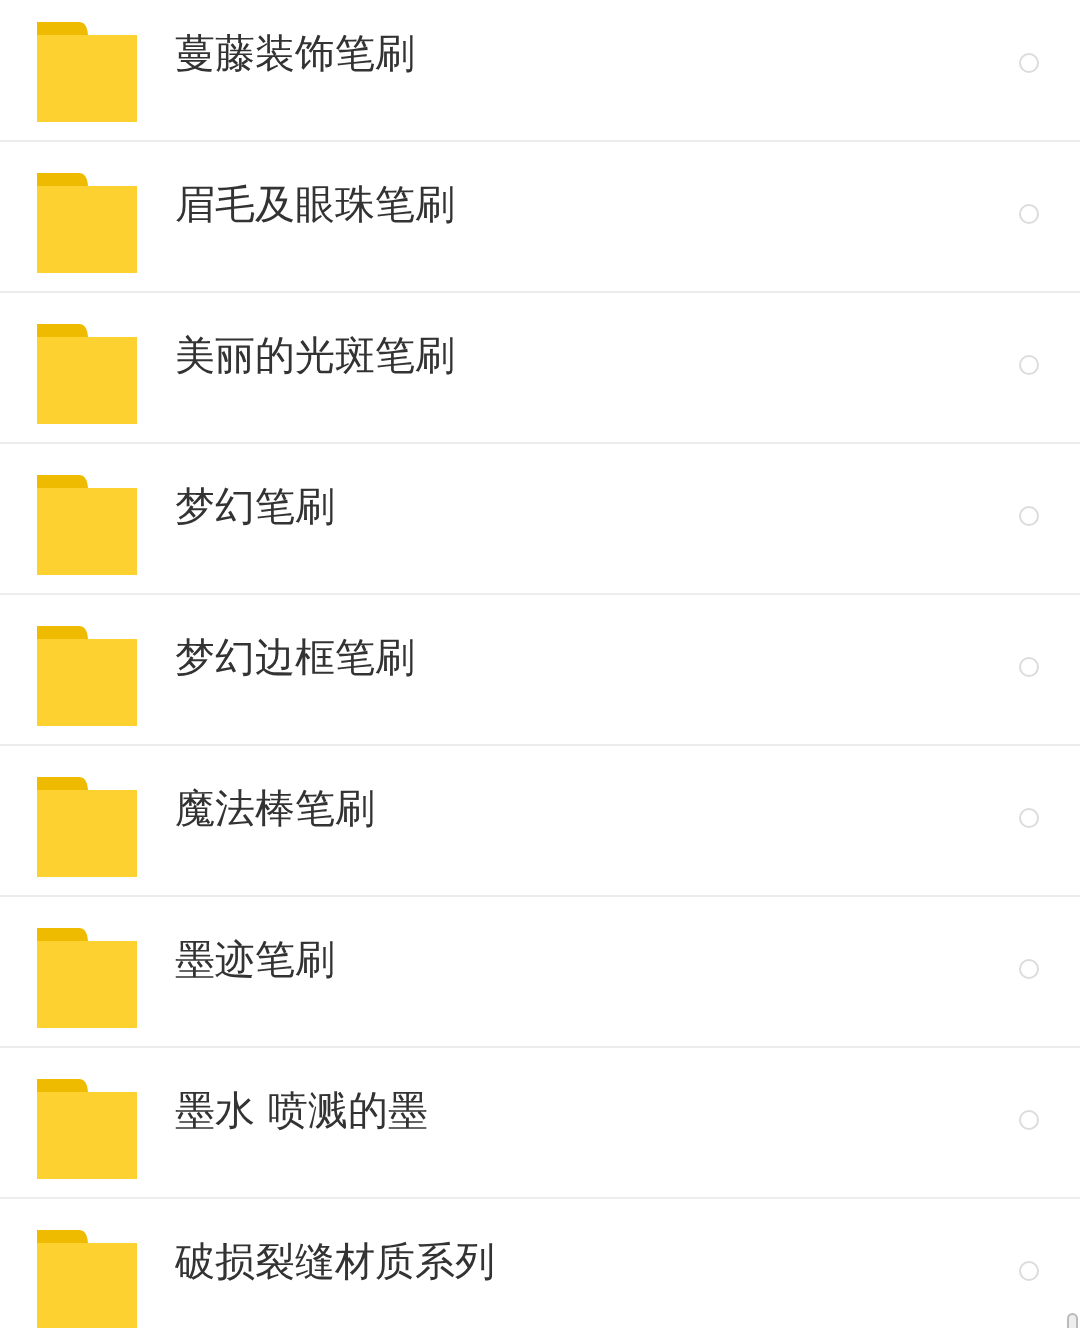  What do you see at coordinates (315, 204) in the screenshot?
I see `folder-name: 眉毛及眼珠笔刷` at bounding box center [315, 204].